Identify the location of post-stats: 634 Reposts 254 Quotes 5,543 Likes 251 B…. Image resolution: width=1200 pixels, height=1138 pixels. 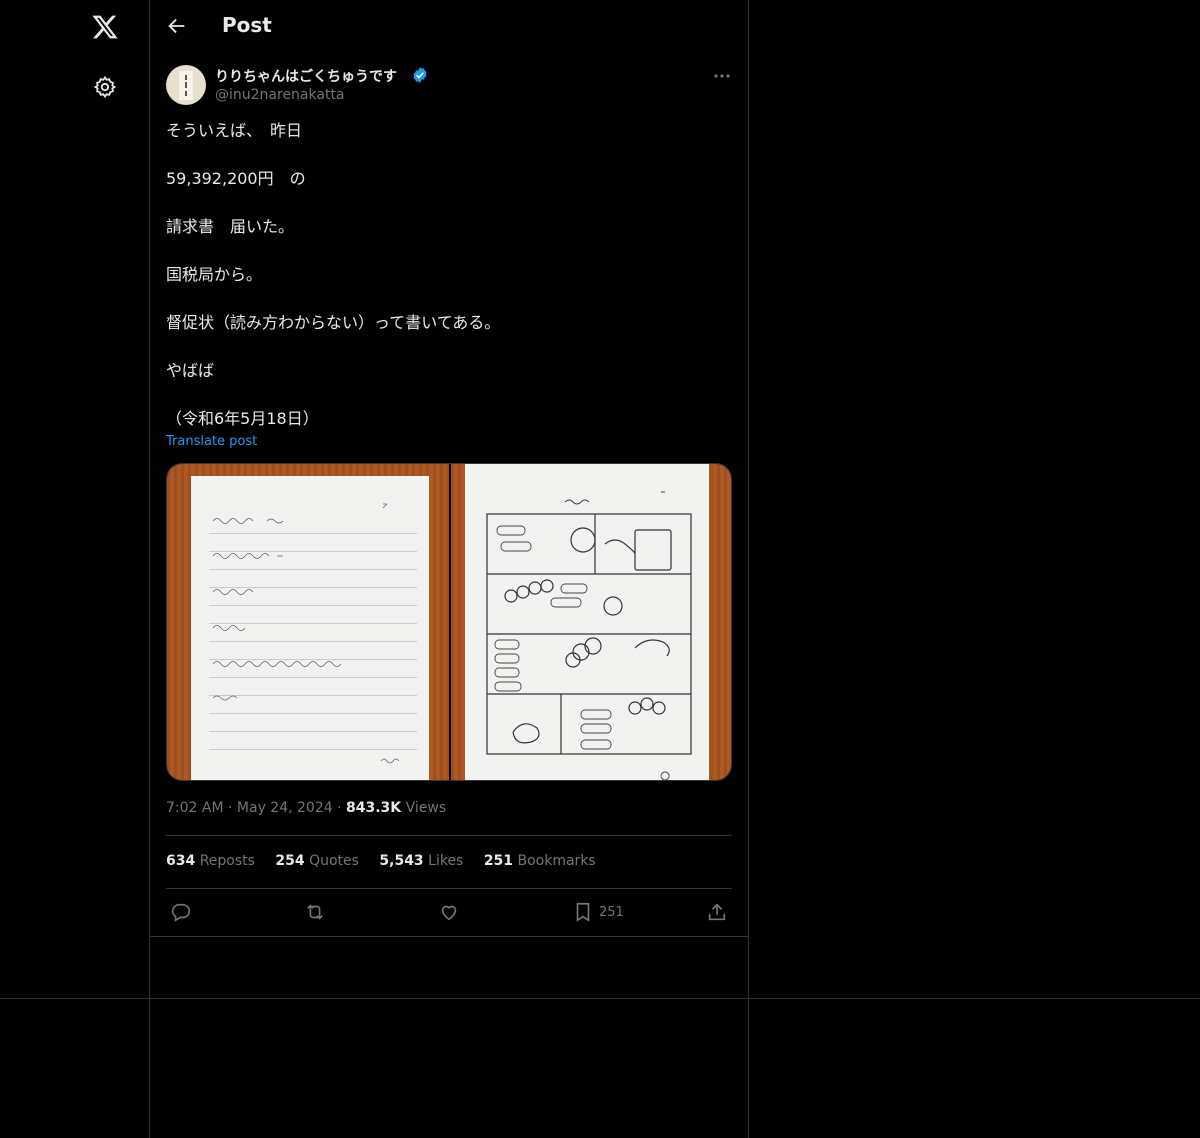
(389, 861).